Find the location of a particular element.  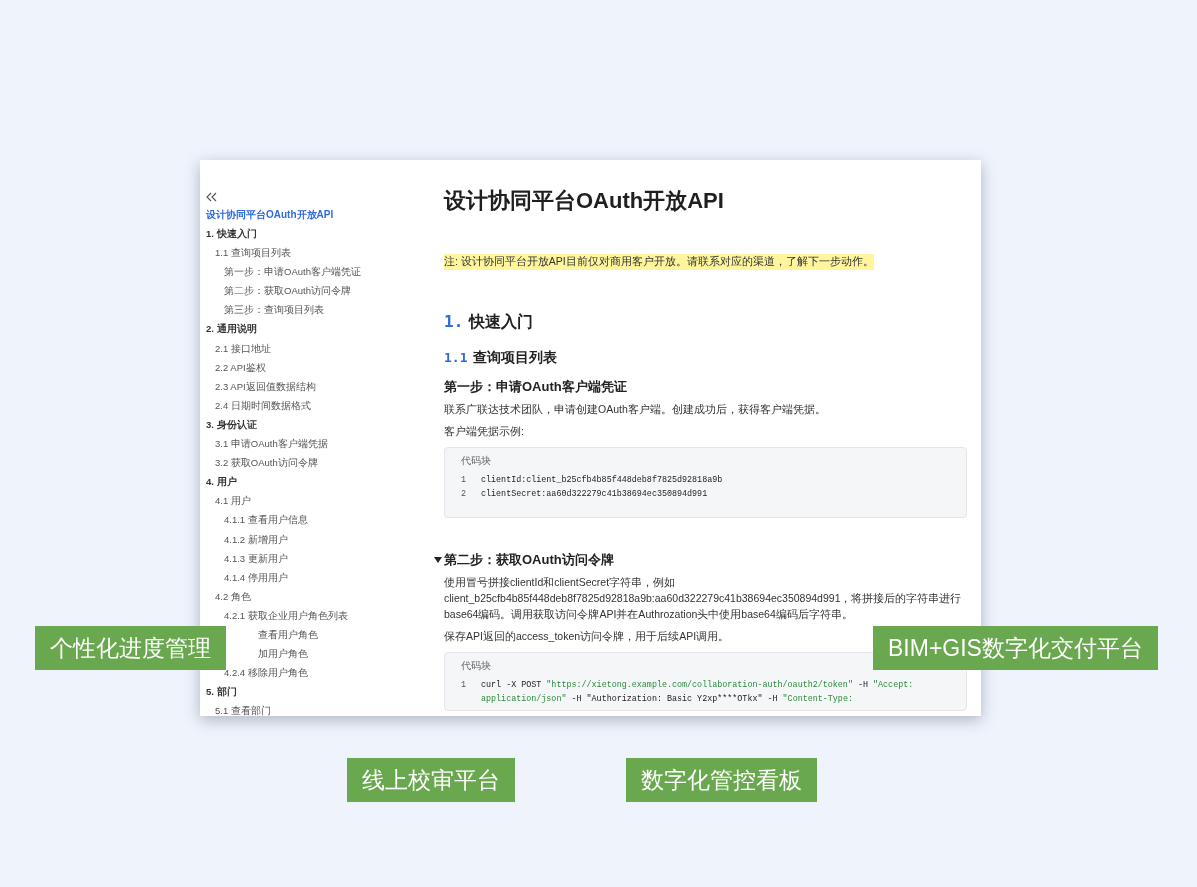

feature-label: 线上校审平台 is located at coordinates (431, 780).